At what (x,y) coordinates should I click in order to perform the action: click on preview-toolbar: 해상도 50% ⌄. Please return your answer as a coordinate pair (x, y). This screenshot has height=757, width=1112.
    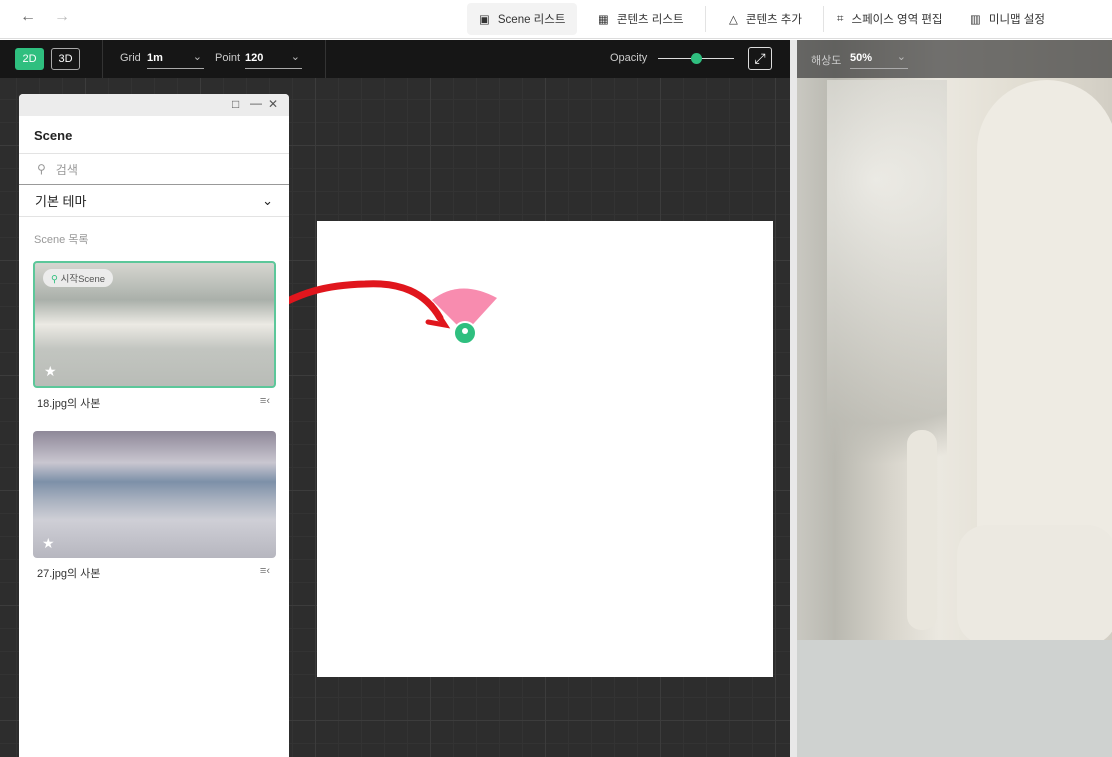
    Looking at the image, I should click on (954, 59).